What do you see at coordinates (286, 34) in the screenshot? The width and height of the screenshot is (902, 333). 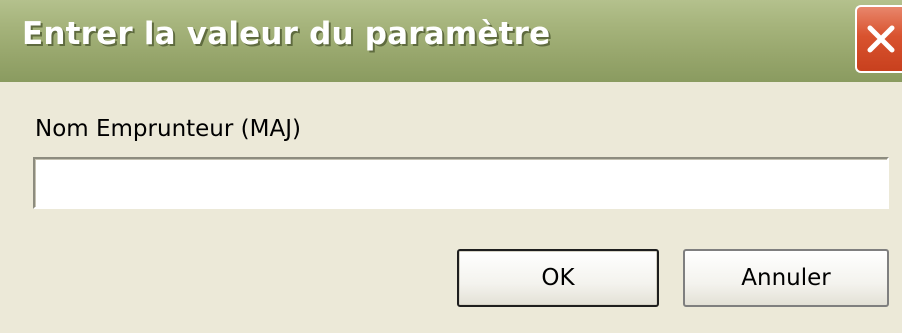 I see `dialog-title: Entrer la valeur du paramètre` at bounding box center [286, 34].